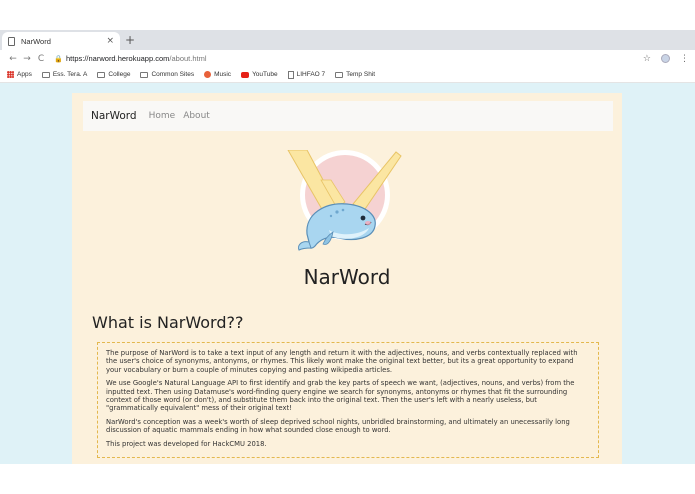  Describe the element at coordinates (245, 74) in the screenshot. I see `youtube-icon` at that location.